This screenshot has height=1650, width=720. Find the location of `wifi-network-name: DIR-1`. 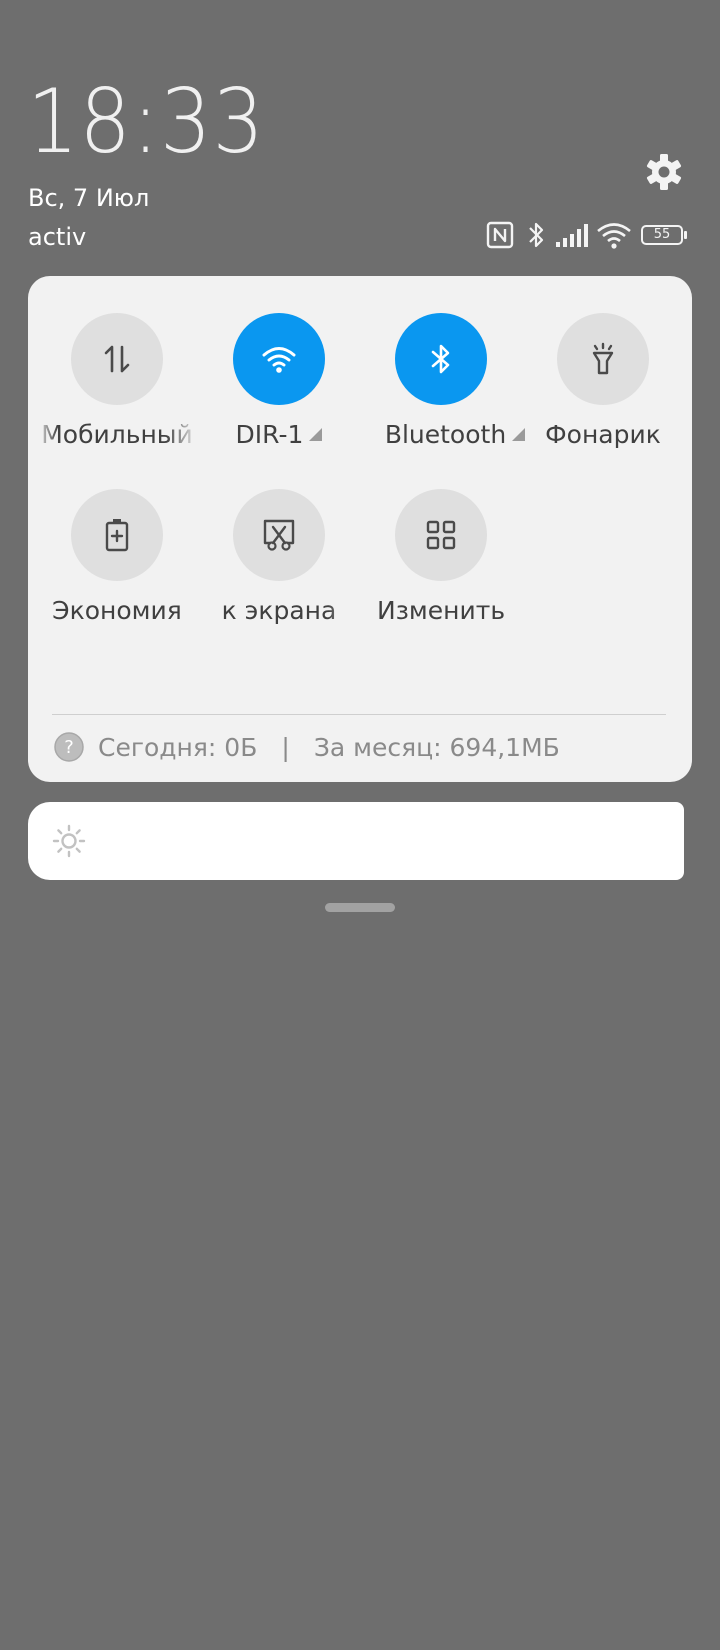

wifi-network-name: DIR-1 is located at coordinates (269, 434).